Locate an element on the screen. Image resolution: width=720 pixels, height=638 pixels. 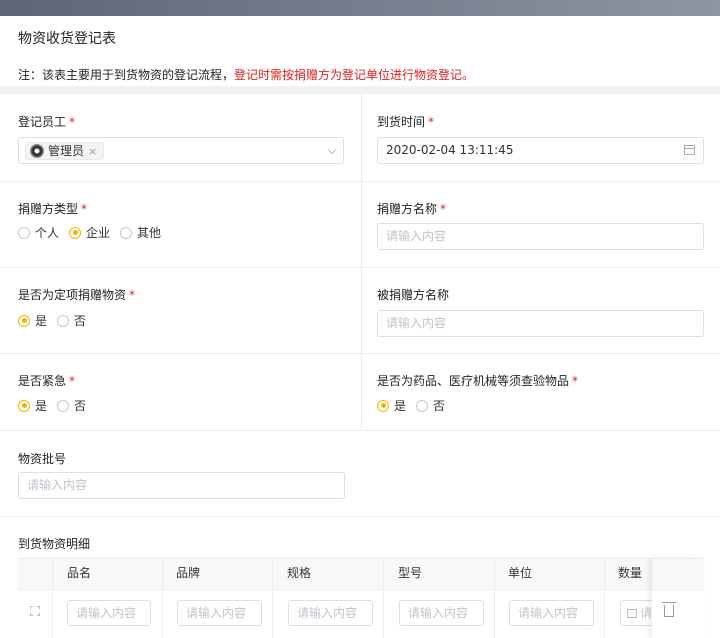
registrar-tag-label: 管理员 is located at coordinates (66, 150).